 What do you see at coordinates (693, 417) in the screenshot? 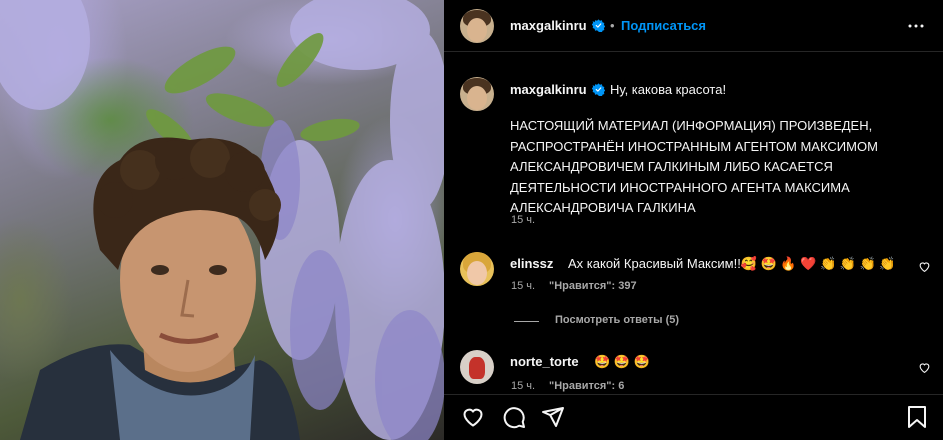
I see `post-action-bar` at bounding box center [693, 417].